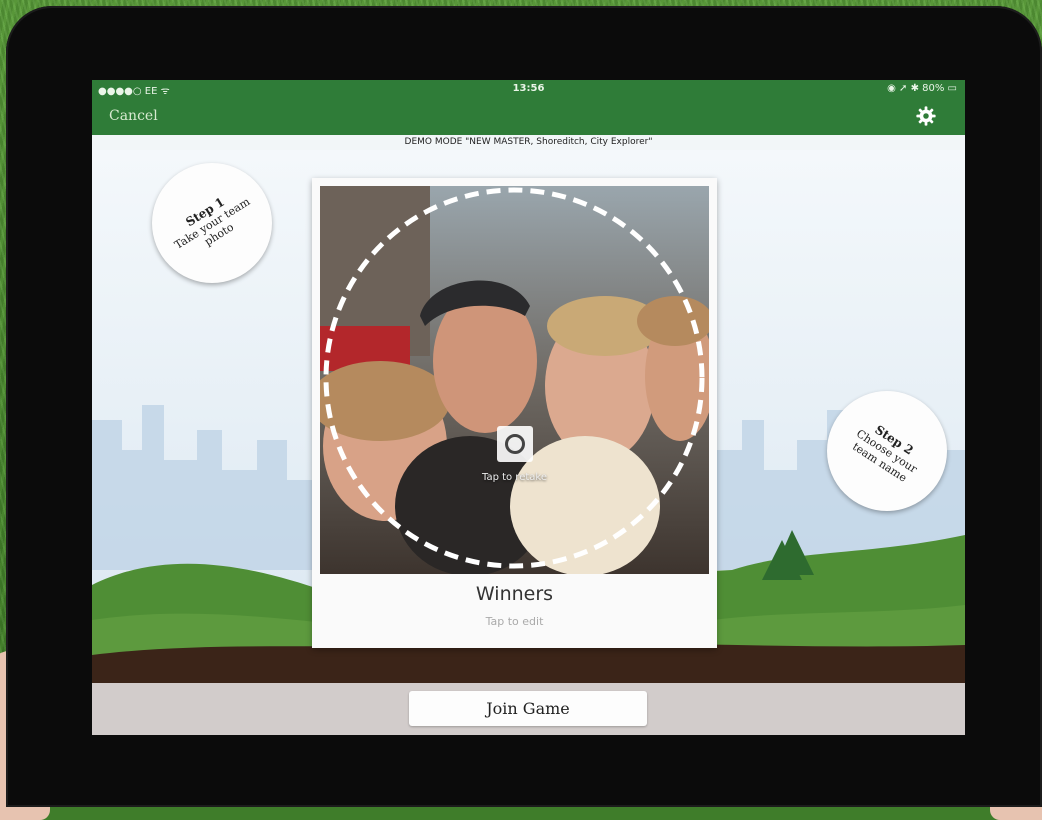 The height and width of the screenshot is (820, 1042). Describe the element at coordinates (133, 116) in the screenshot. I see `cancel-button: Cancel` at that location.